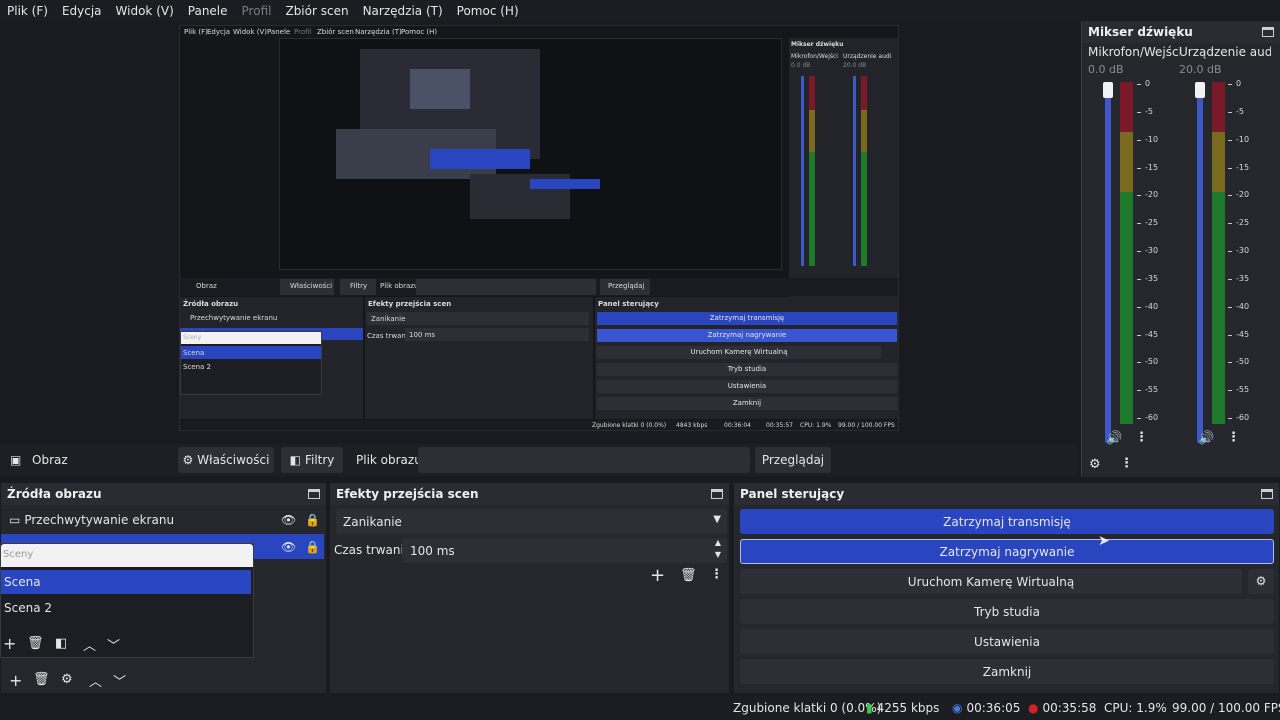 This screenshot has height=720, width=1280. Describe the element at coordinates (564, 550) in the screenshot. I see `duration-spinbox: 100 ms ▲ ▼` at that location.